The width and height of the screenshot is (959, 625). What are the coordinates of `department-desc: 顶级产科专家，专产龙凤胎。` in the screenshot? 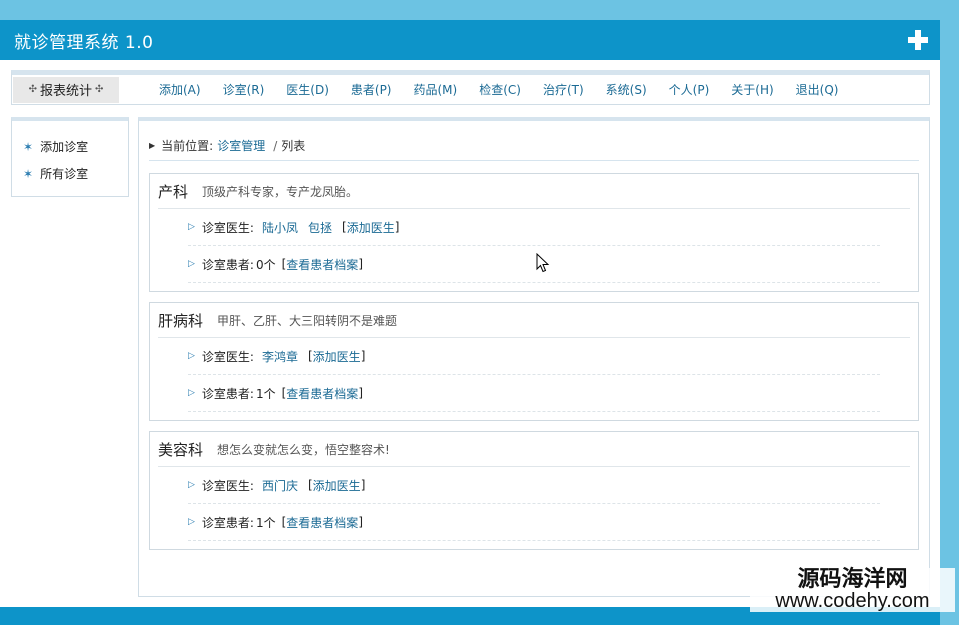 It's located at (280, 191).